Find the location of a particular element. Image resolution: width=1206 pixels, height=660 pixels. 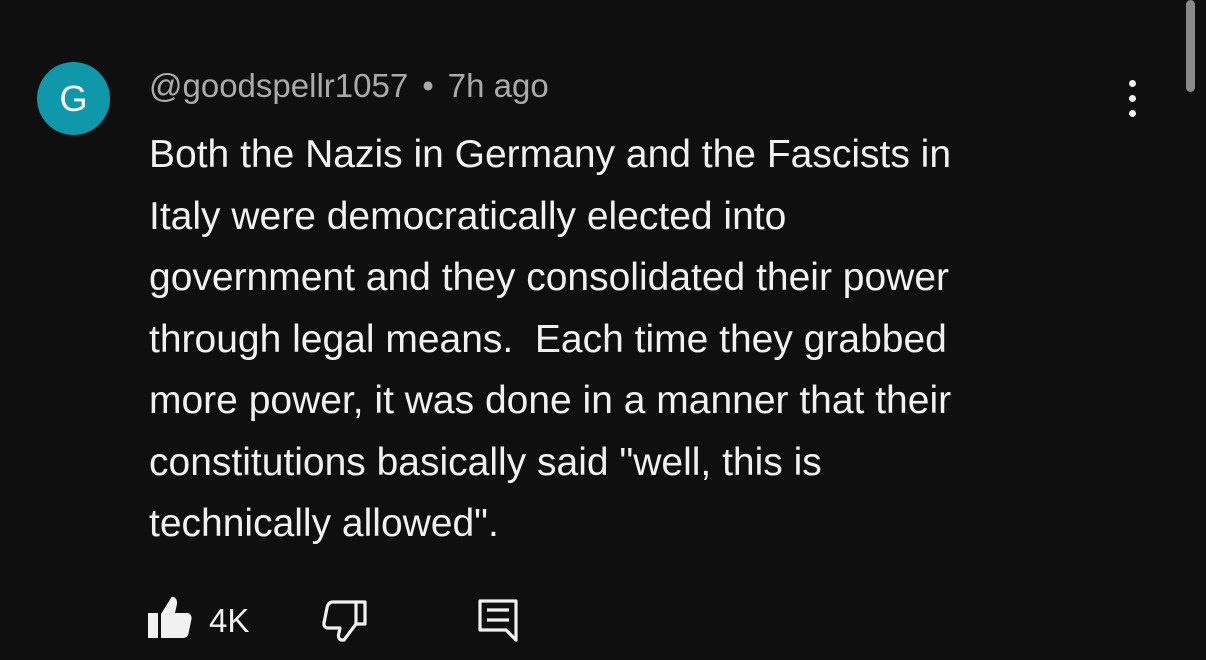

thumbs-up-icon is located at coordinates (170, 617).